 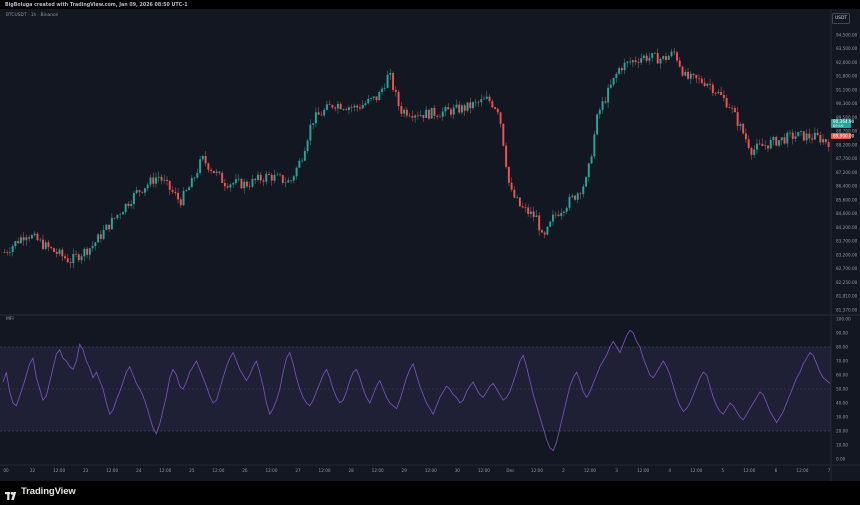 What do you see at coordinates (841, 18) in the screenshot?
I see `currency-button: USDT` at bounding box center [841, 18].